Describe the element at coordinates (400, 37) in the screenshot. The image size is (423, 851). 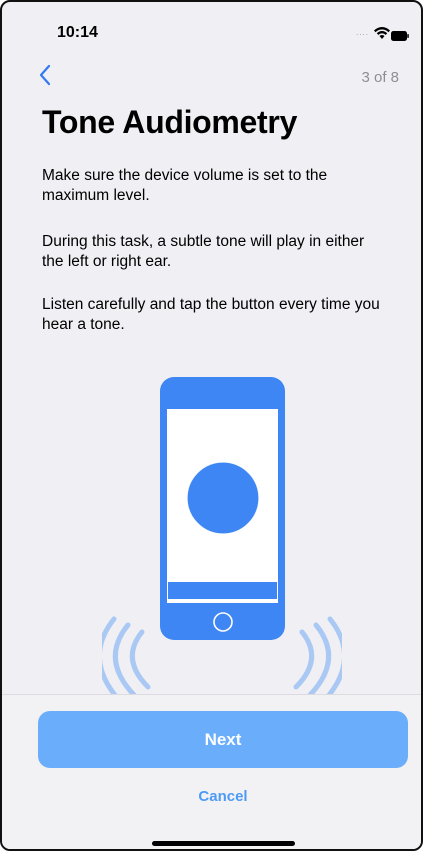
I see `battery-icon` at that location.